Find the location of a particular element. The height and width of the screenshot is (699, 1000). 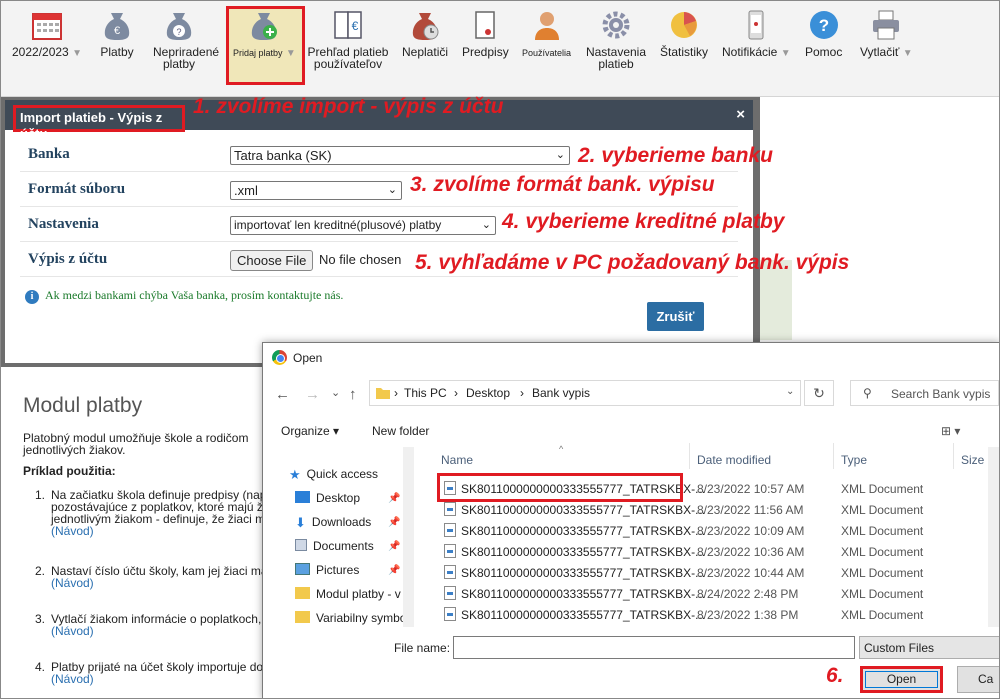

toolbar-statistiky: Štatistiky is located at coordinates (684, 33).